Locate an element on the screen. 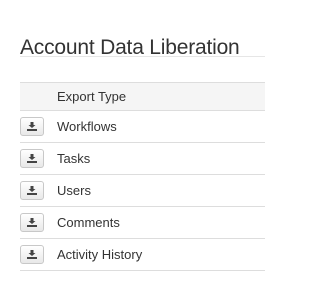 The width and height of the screenshot is (320, 298). export-type-label: Users is located at coordinates (161, 190).